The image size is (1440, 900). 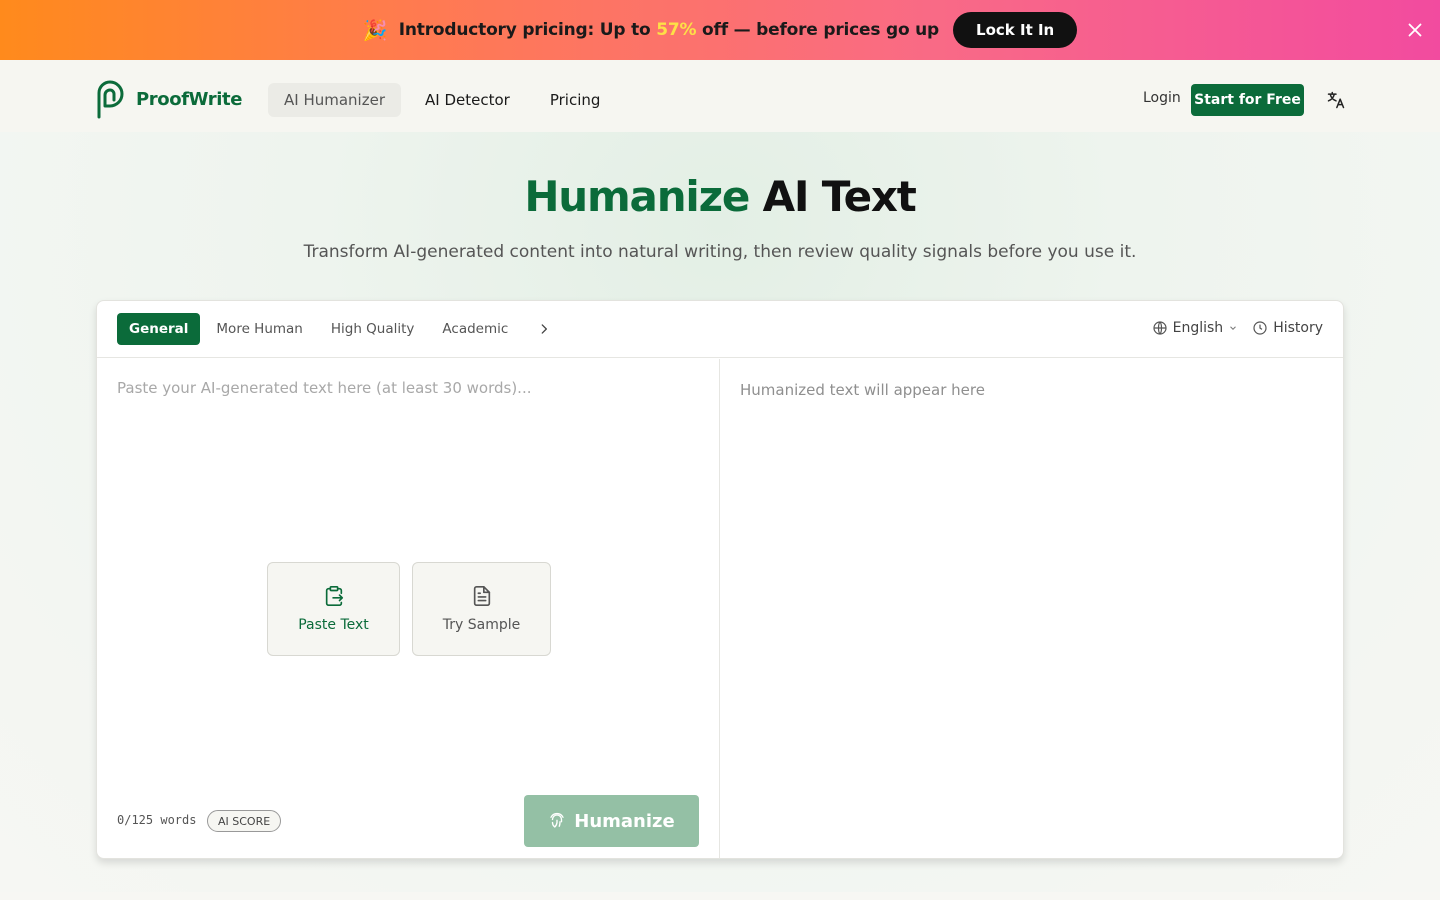 What do you see at coordinates (481, 625) in the screenshot?
I see `try-sample-label: Try Sample` at bounding box center [481, 625].